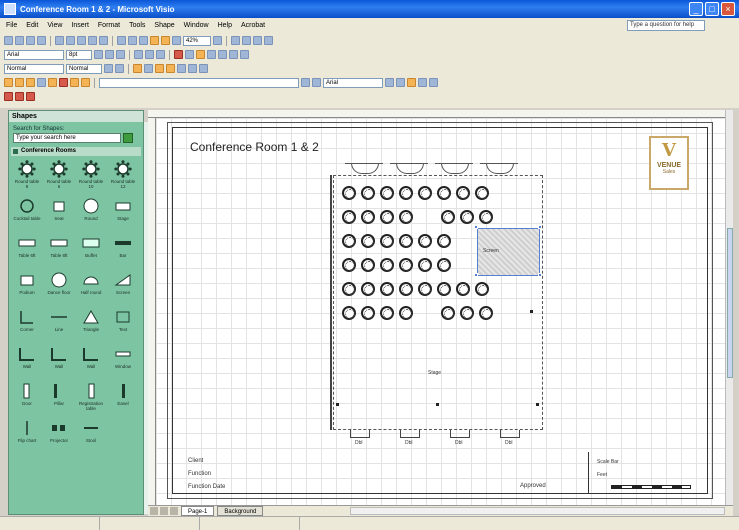 This screenshot has height=530, width=739. Describe the element at coordinates (268, 40) in the screenshot. I see `group-icon` at that location.